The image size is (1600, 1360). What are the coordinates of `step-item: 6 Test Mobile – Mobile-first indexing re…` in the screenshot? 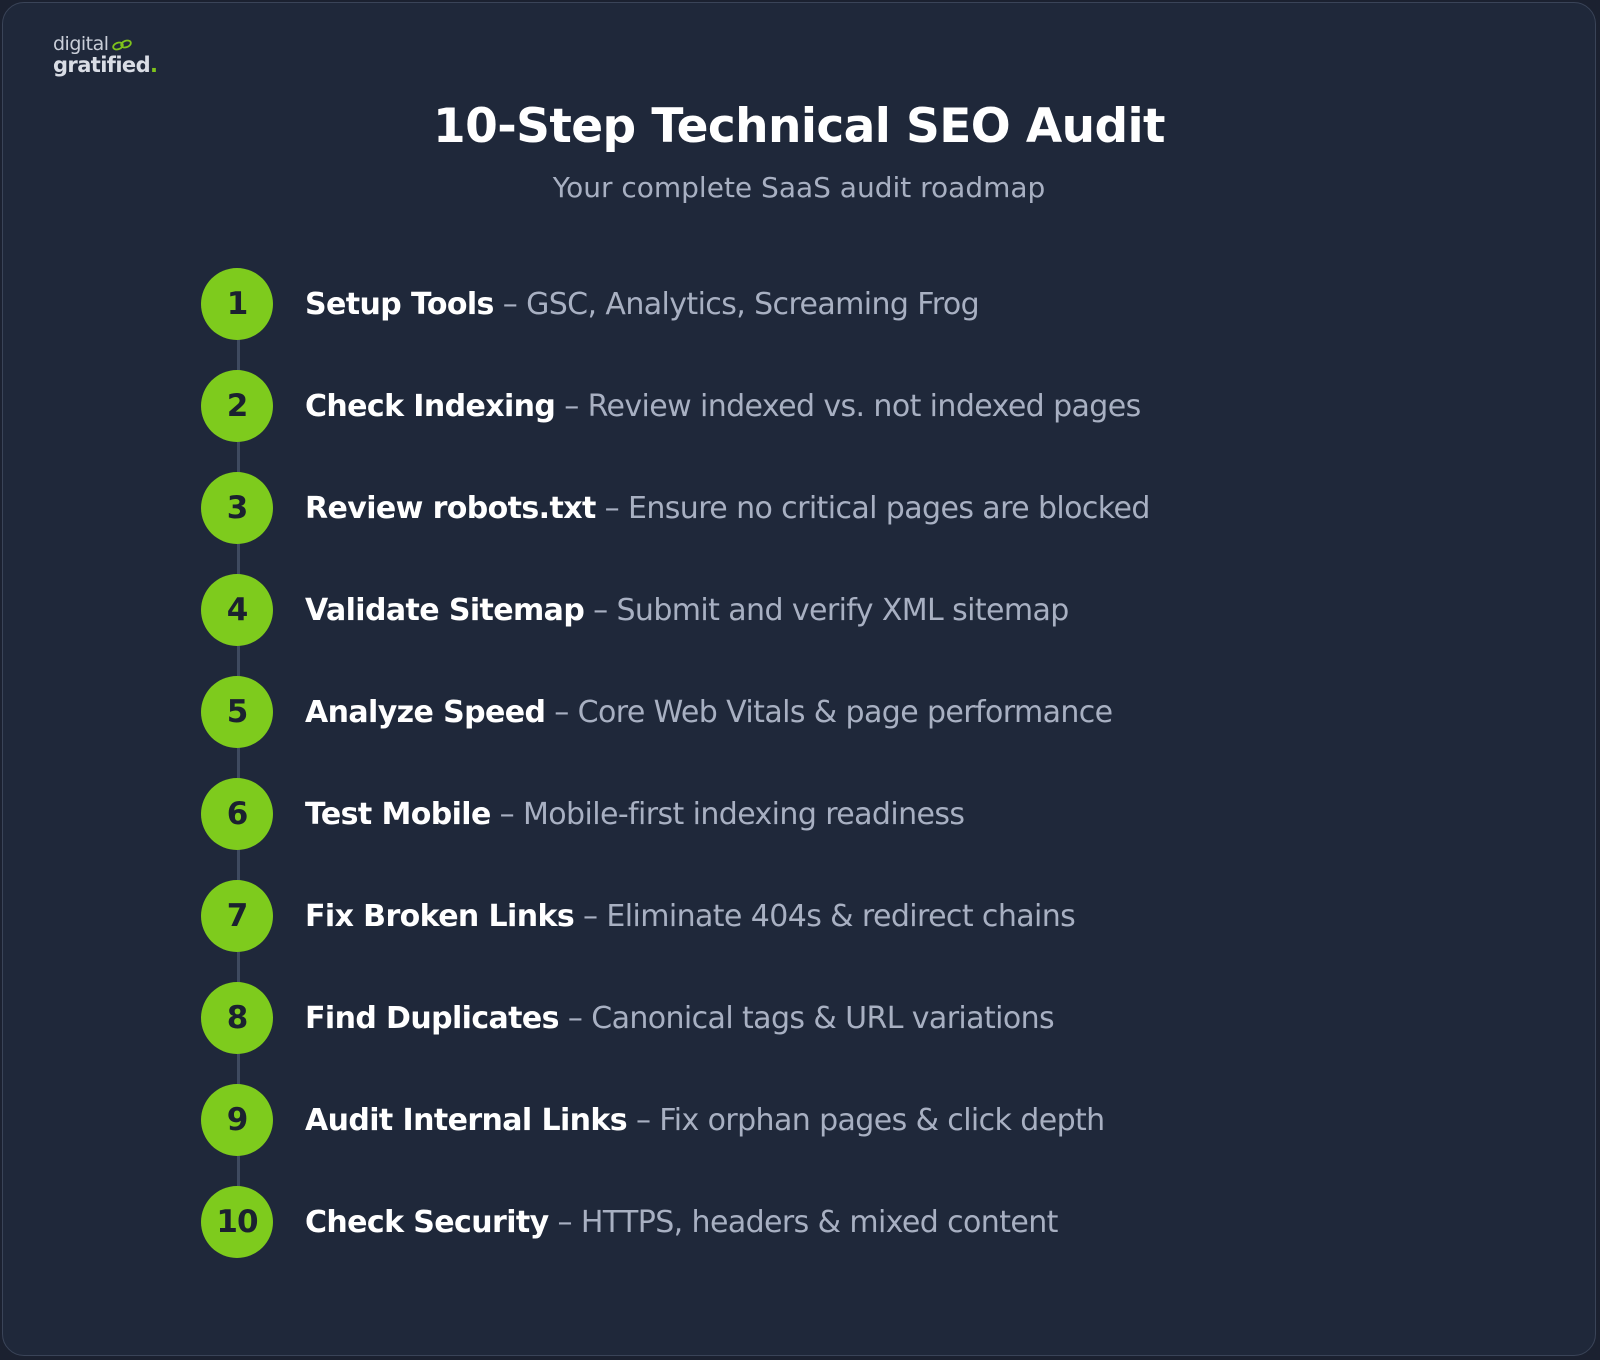 It's located at (583, 814).